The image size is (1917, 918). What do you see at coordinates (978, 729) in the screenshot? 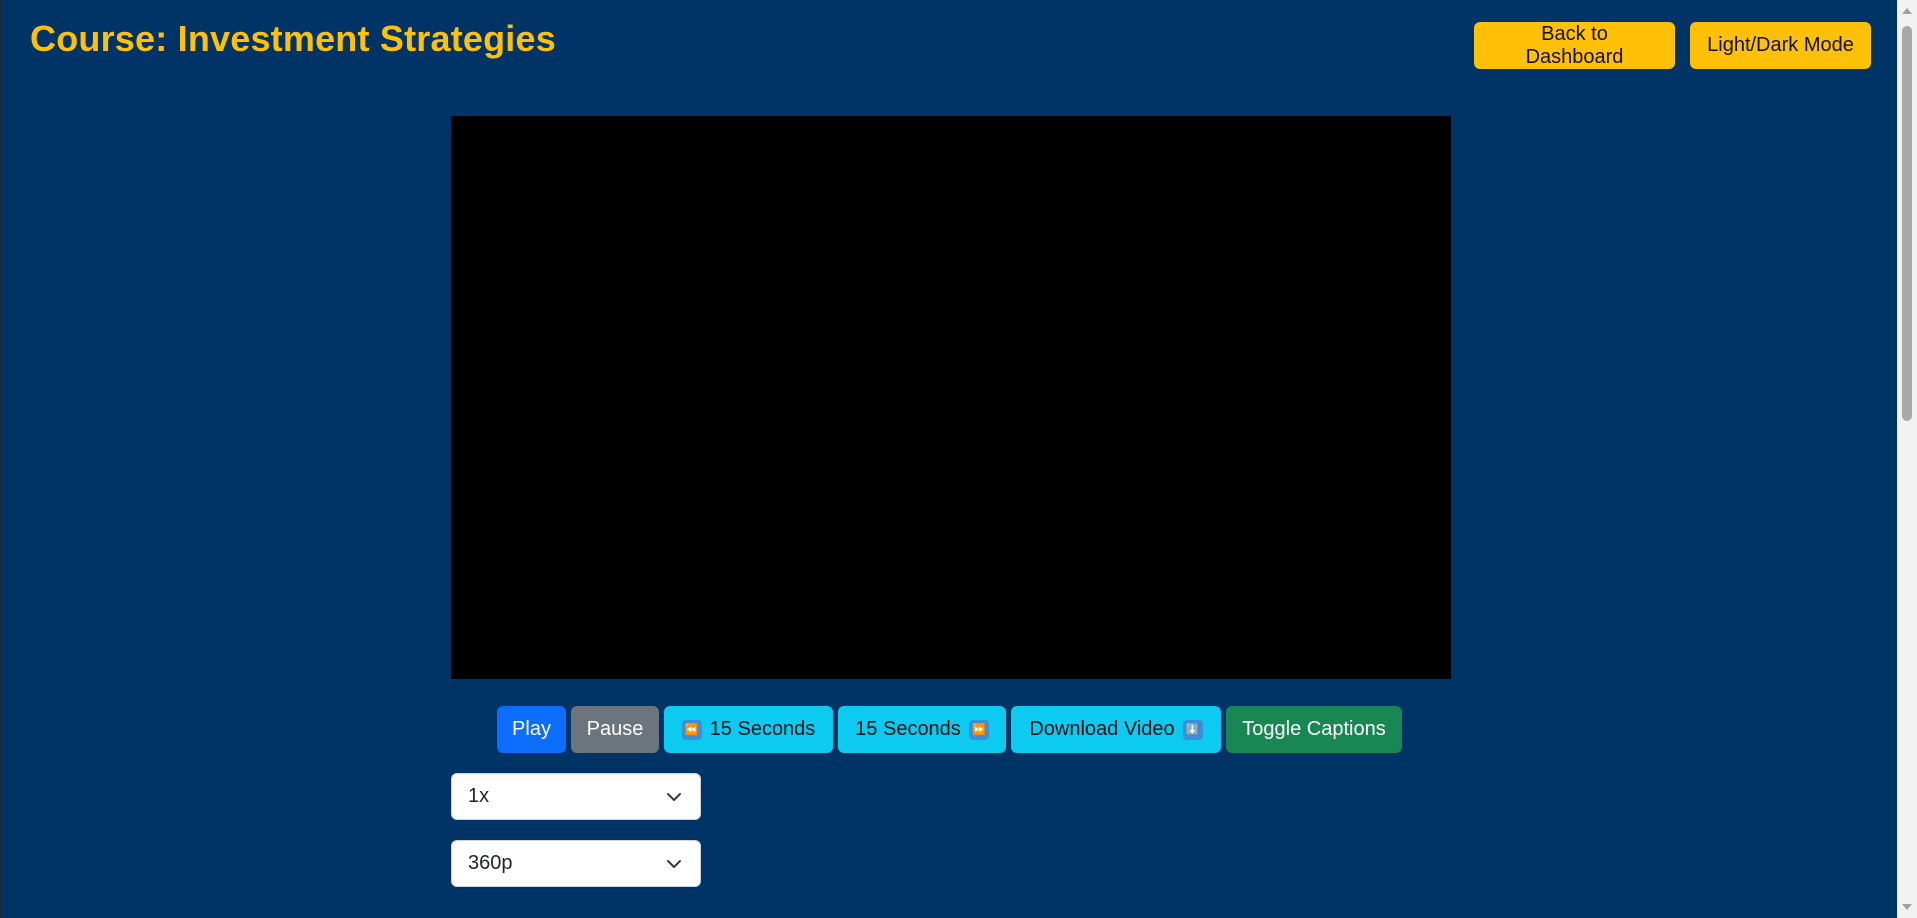
I see `fast-forward-icon: ⏩` at bounding box center [978, 729].